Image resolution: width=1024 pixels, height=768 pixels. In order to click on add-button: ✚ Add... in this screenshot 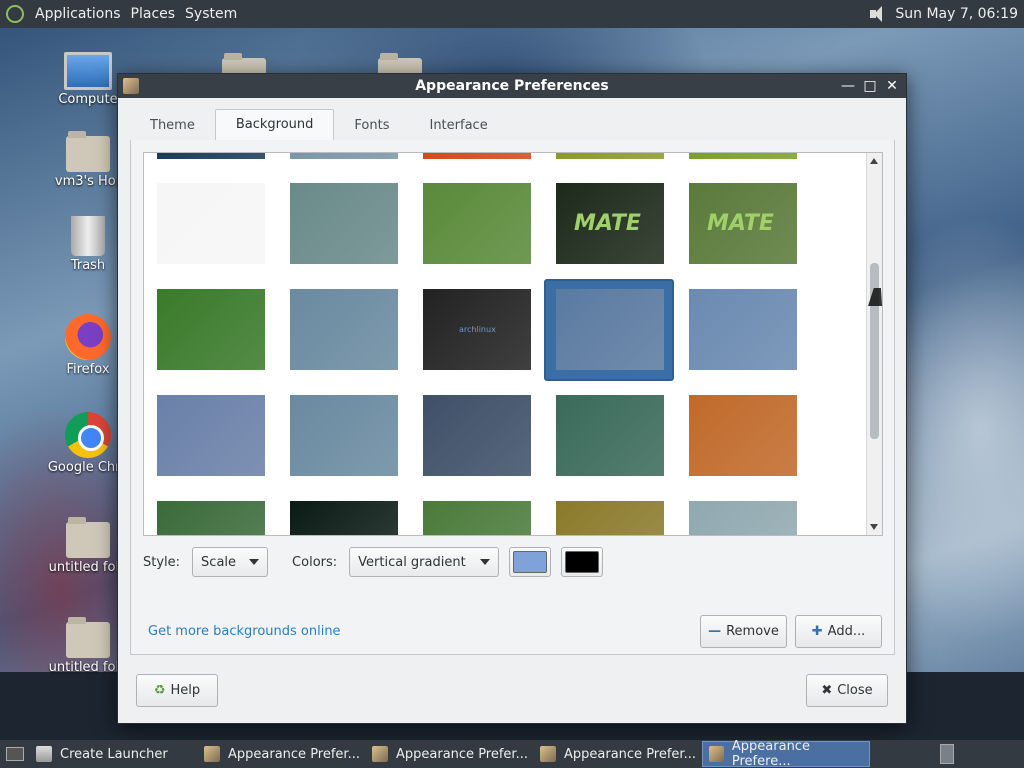, I will do `click(838, 631)`.